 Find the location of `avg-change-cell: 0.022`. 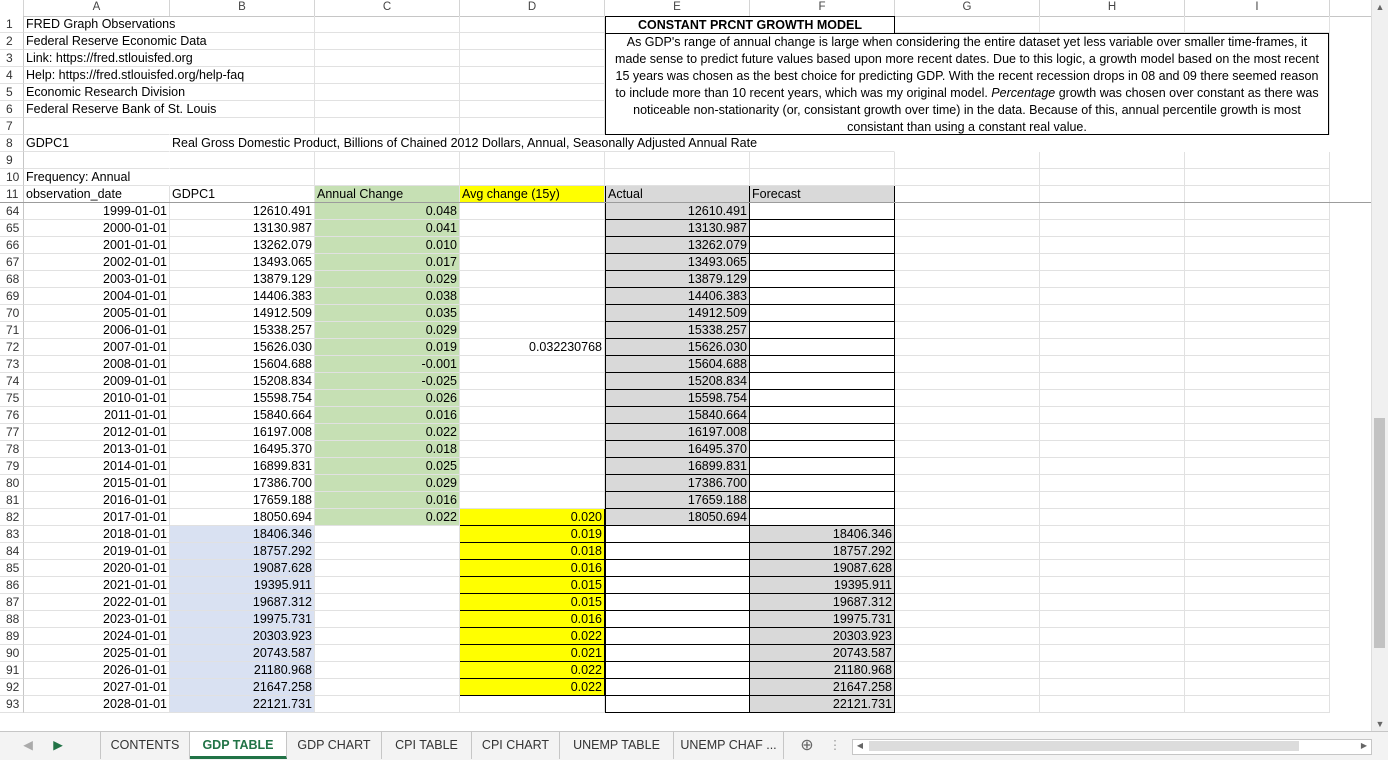

avg-change-cell: 0.022 is located at coordinates (532, 687).